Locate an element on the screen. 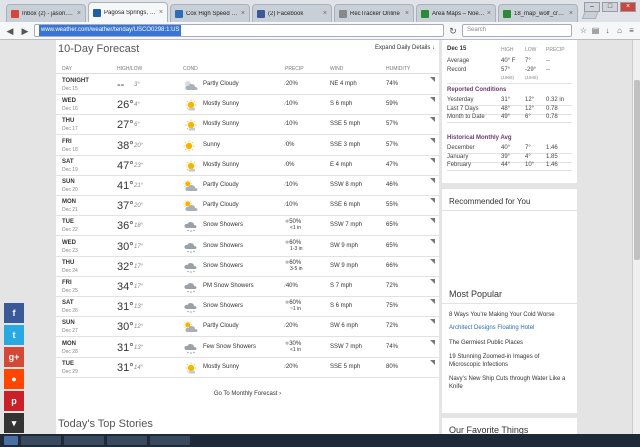 This screenshot has width=640, height=447. bookmarks-icon: ▤ is located at coordinates (595, 30).